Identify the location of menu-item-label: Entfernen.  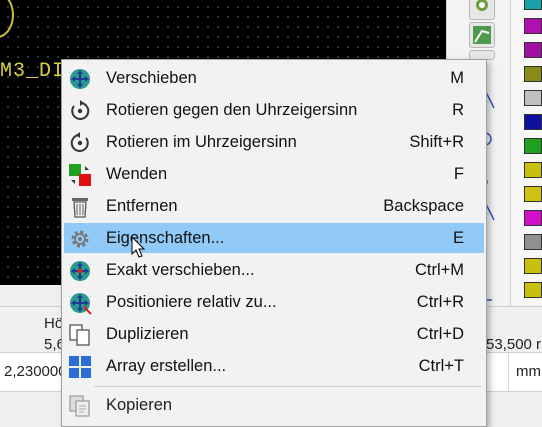
(142, 206).